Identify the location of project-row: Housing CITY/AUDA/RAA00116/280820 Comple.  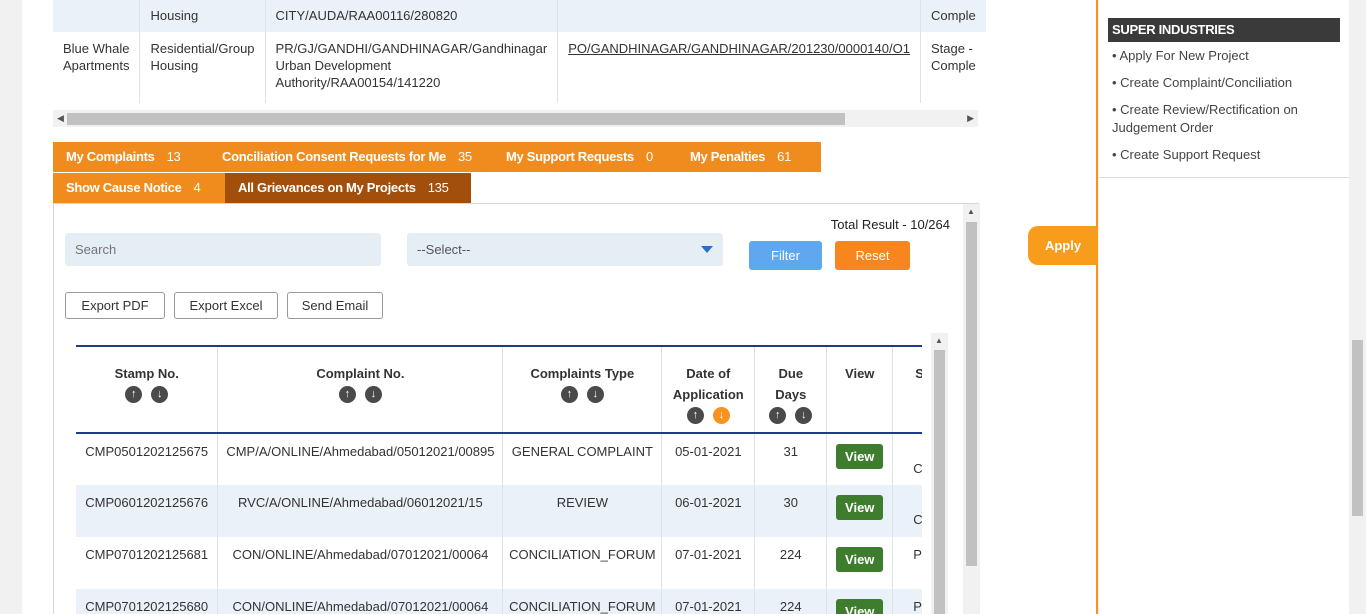
(519, 16).